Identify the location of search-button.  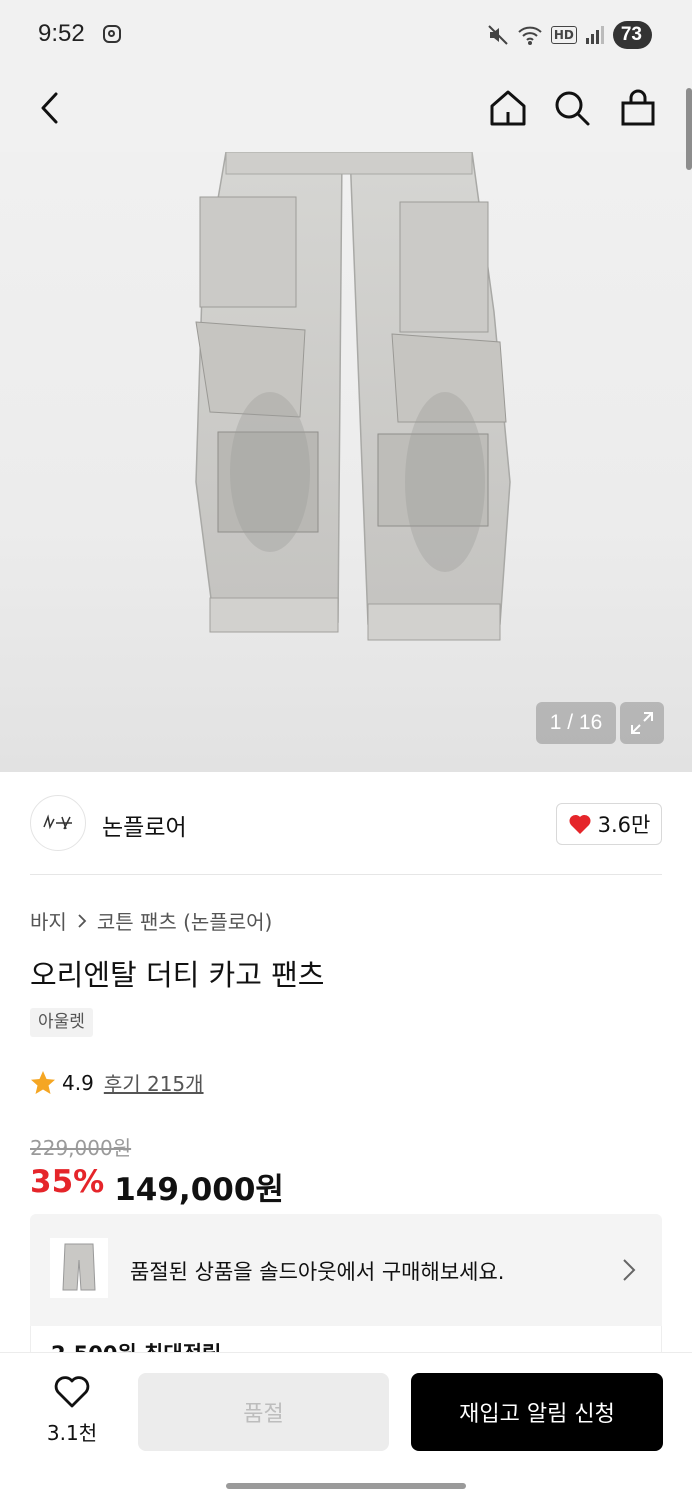
(572, 108).